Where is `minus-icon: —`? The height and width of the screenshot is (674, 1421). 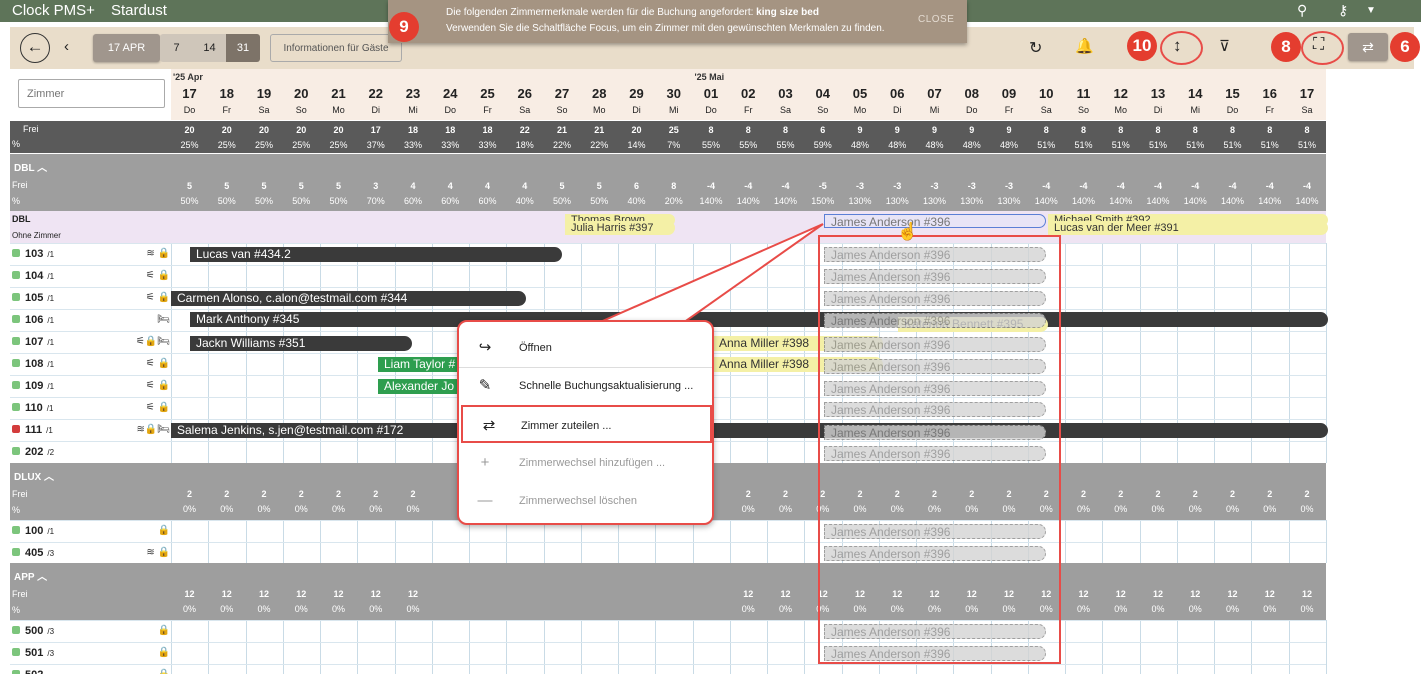
minus-icon: — is located at coordinates (485, 500).